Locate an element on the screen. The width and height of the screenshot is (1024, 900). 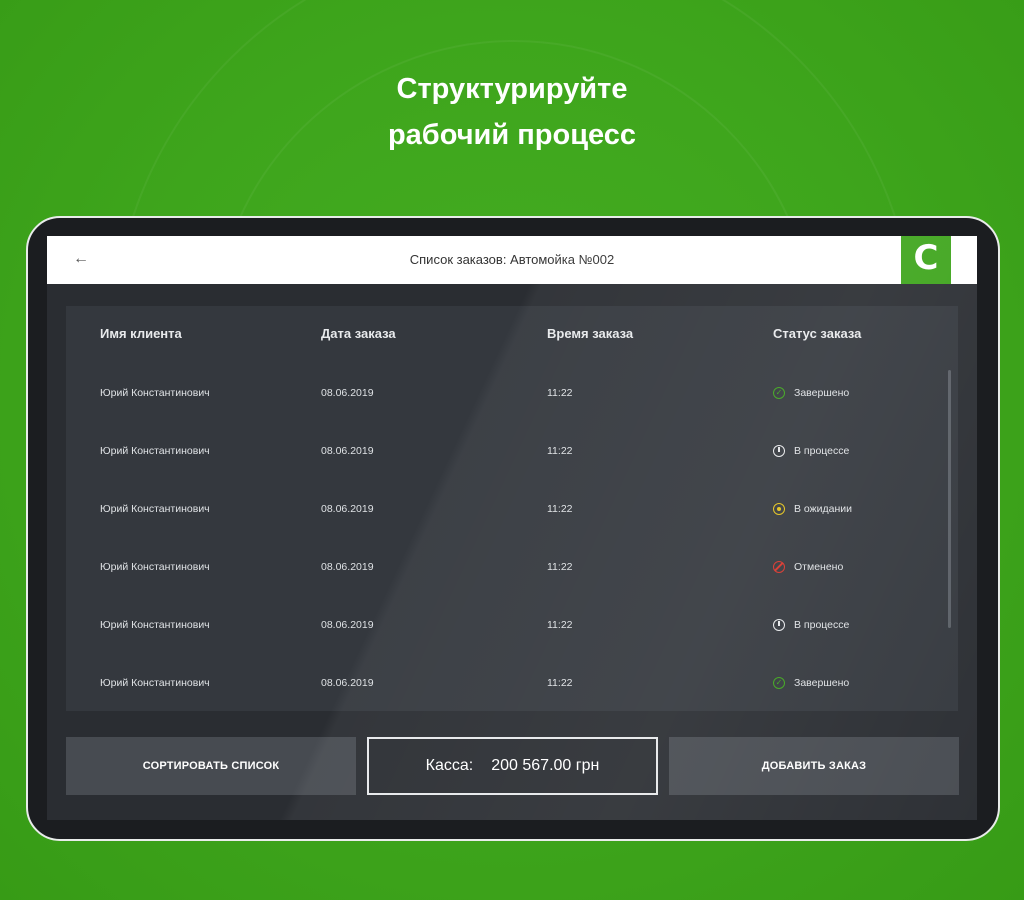
table-scrollbar is located at coordinates (949, 499).